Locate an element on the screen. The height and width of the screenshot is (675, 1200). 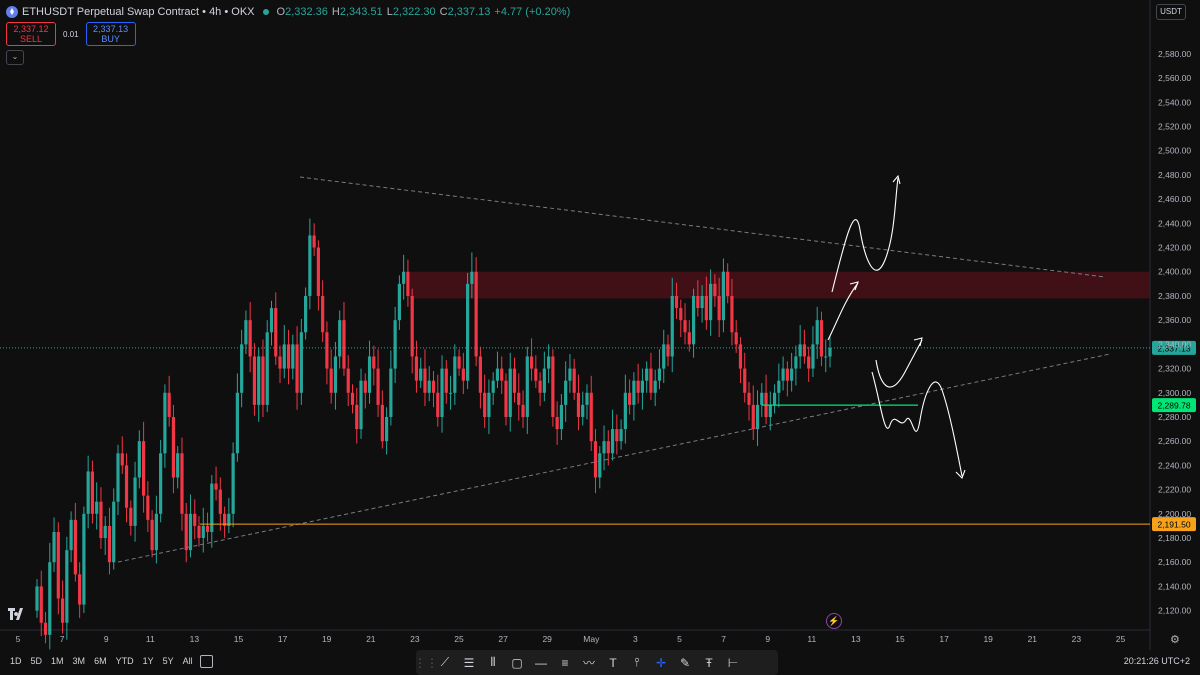
range-ytd: YTD is located at coordinates (125, 661).